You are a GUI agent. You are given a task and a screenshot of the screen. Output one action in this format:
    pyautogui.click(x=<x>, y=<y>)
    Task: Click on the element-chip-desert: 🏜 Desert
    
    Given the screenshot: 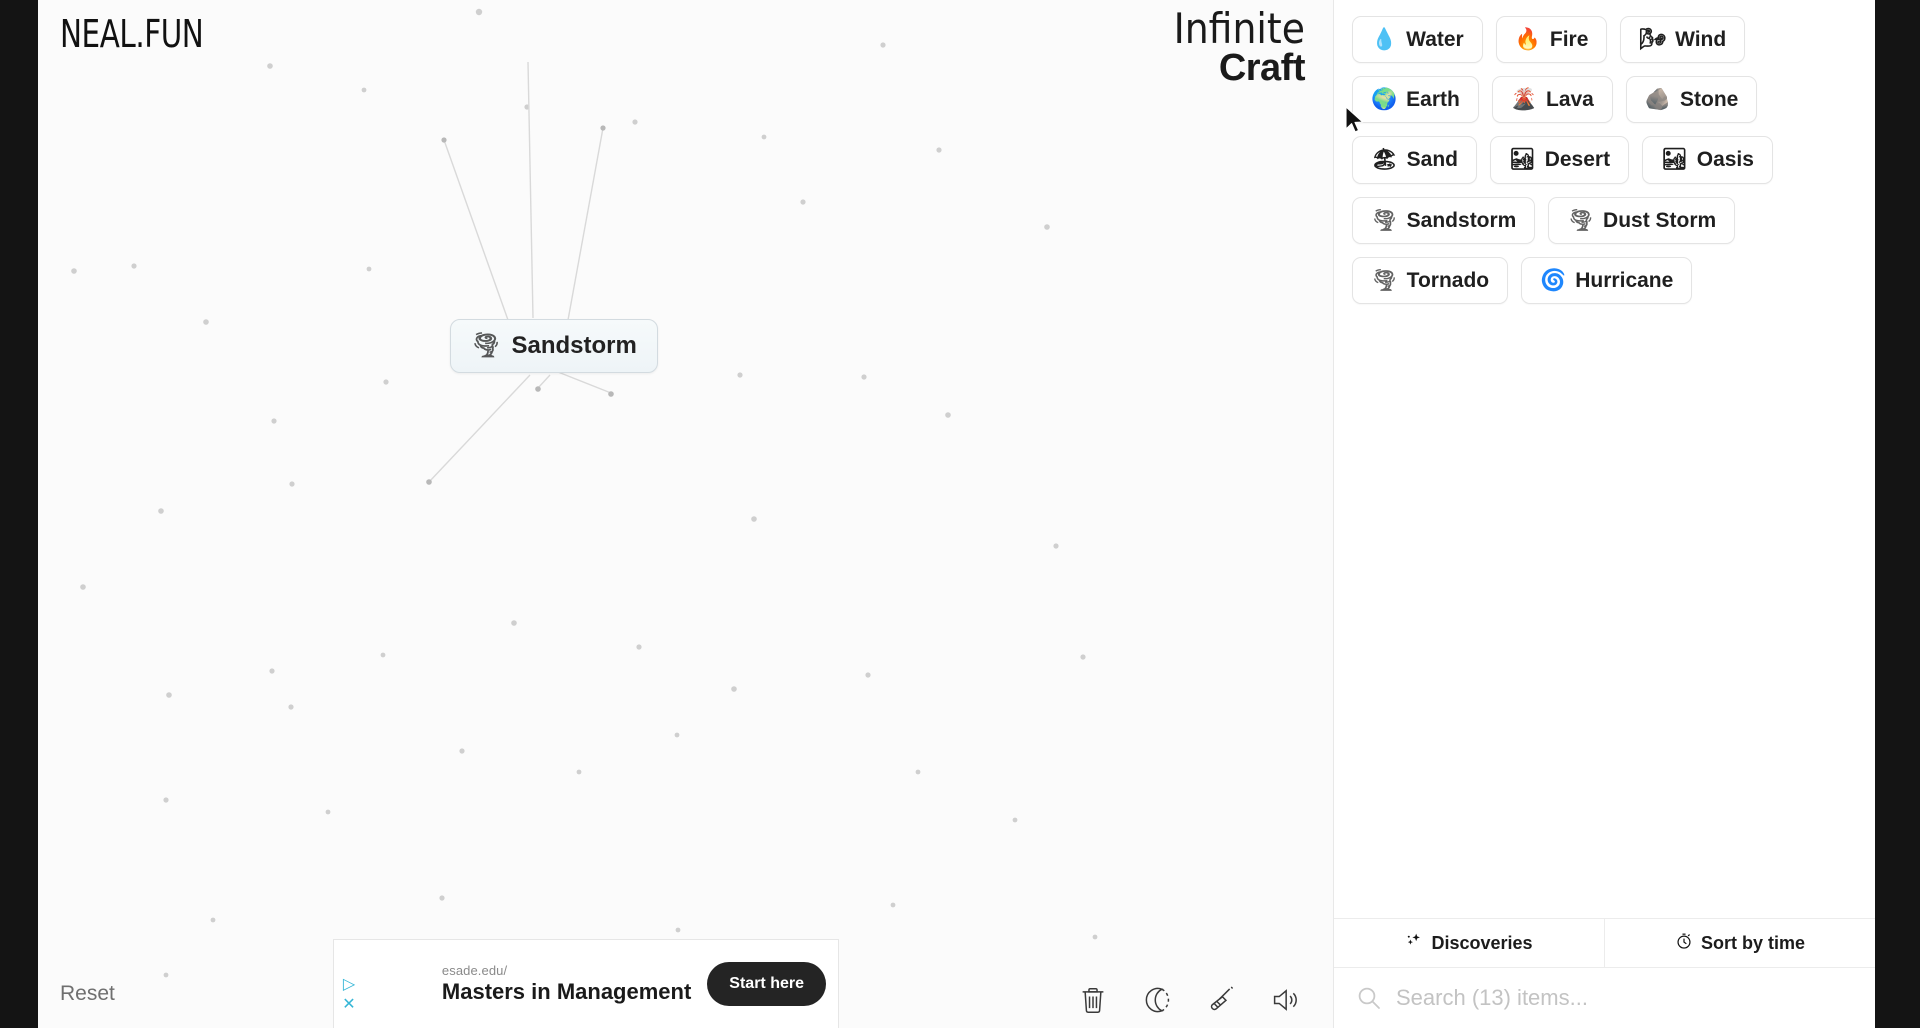 What is the action you would take?
    pyautogui.click(x=1560, y=160)
    